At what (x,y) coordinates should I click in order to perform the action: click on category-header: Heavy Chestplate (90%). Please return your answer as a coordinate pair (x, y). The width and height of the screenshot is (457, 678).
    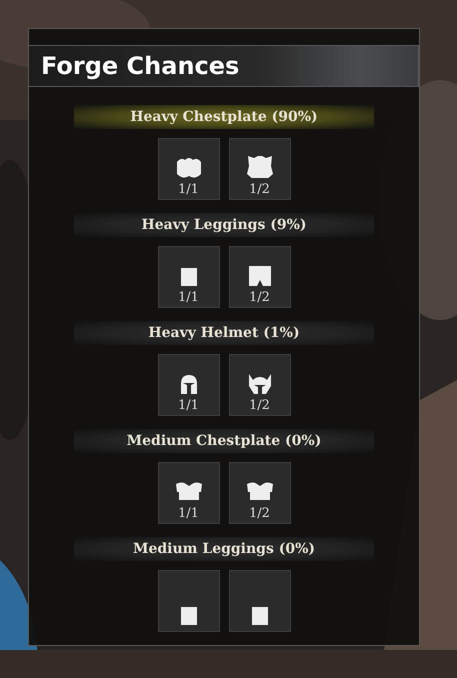
    Looking at the image, I should click on (224, 117).